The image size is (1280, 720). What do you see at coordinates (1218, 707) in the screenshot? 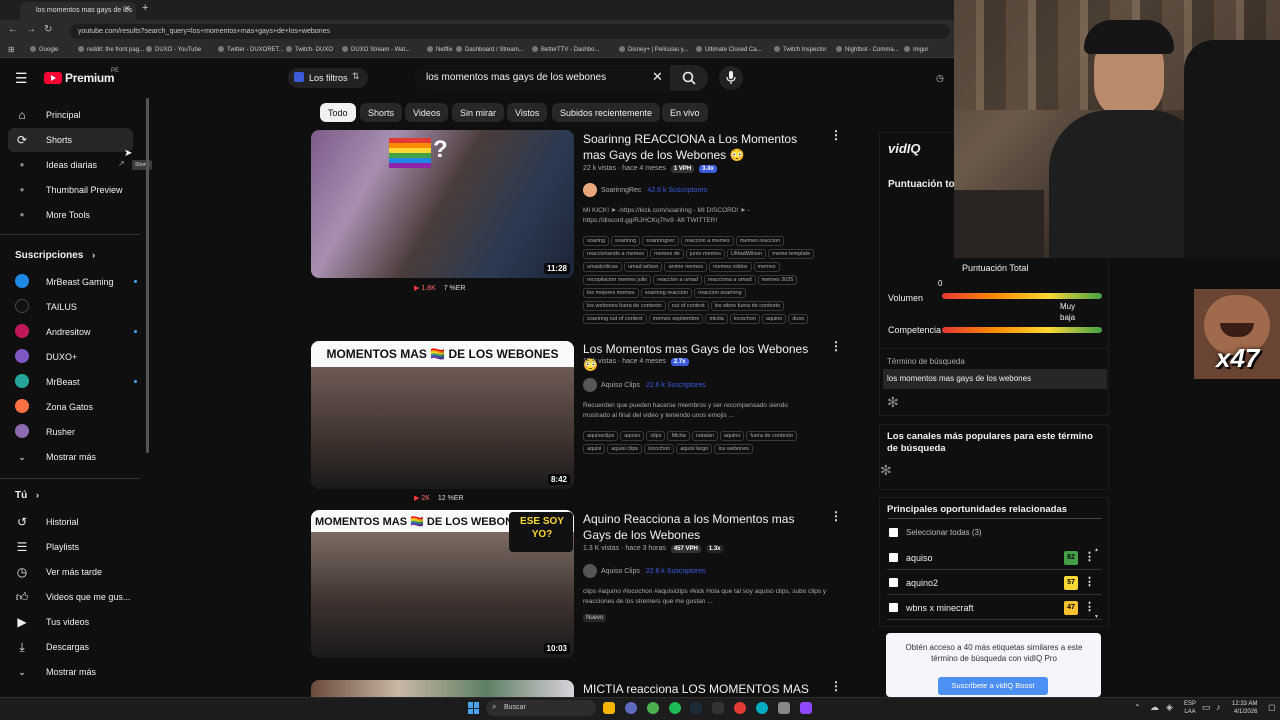
I see `volume-icon: ♪` at bounding box center [1218, 707].